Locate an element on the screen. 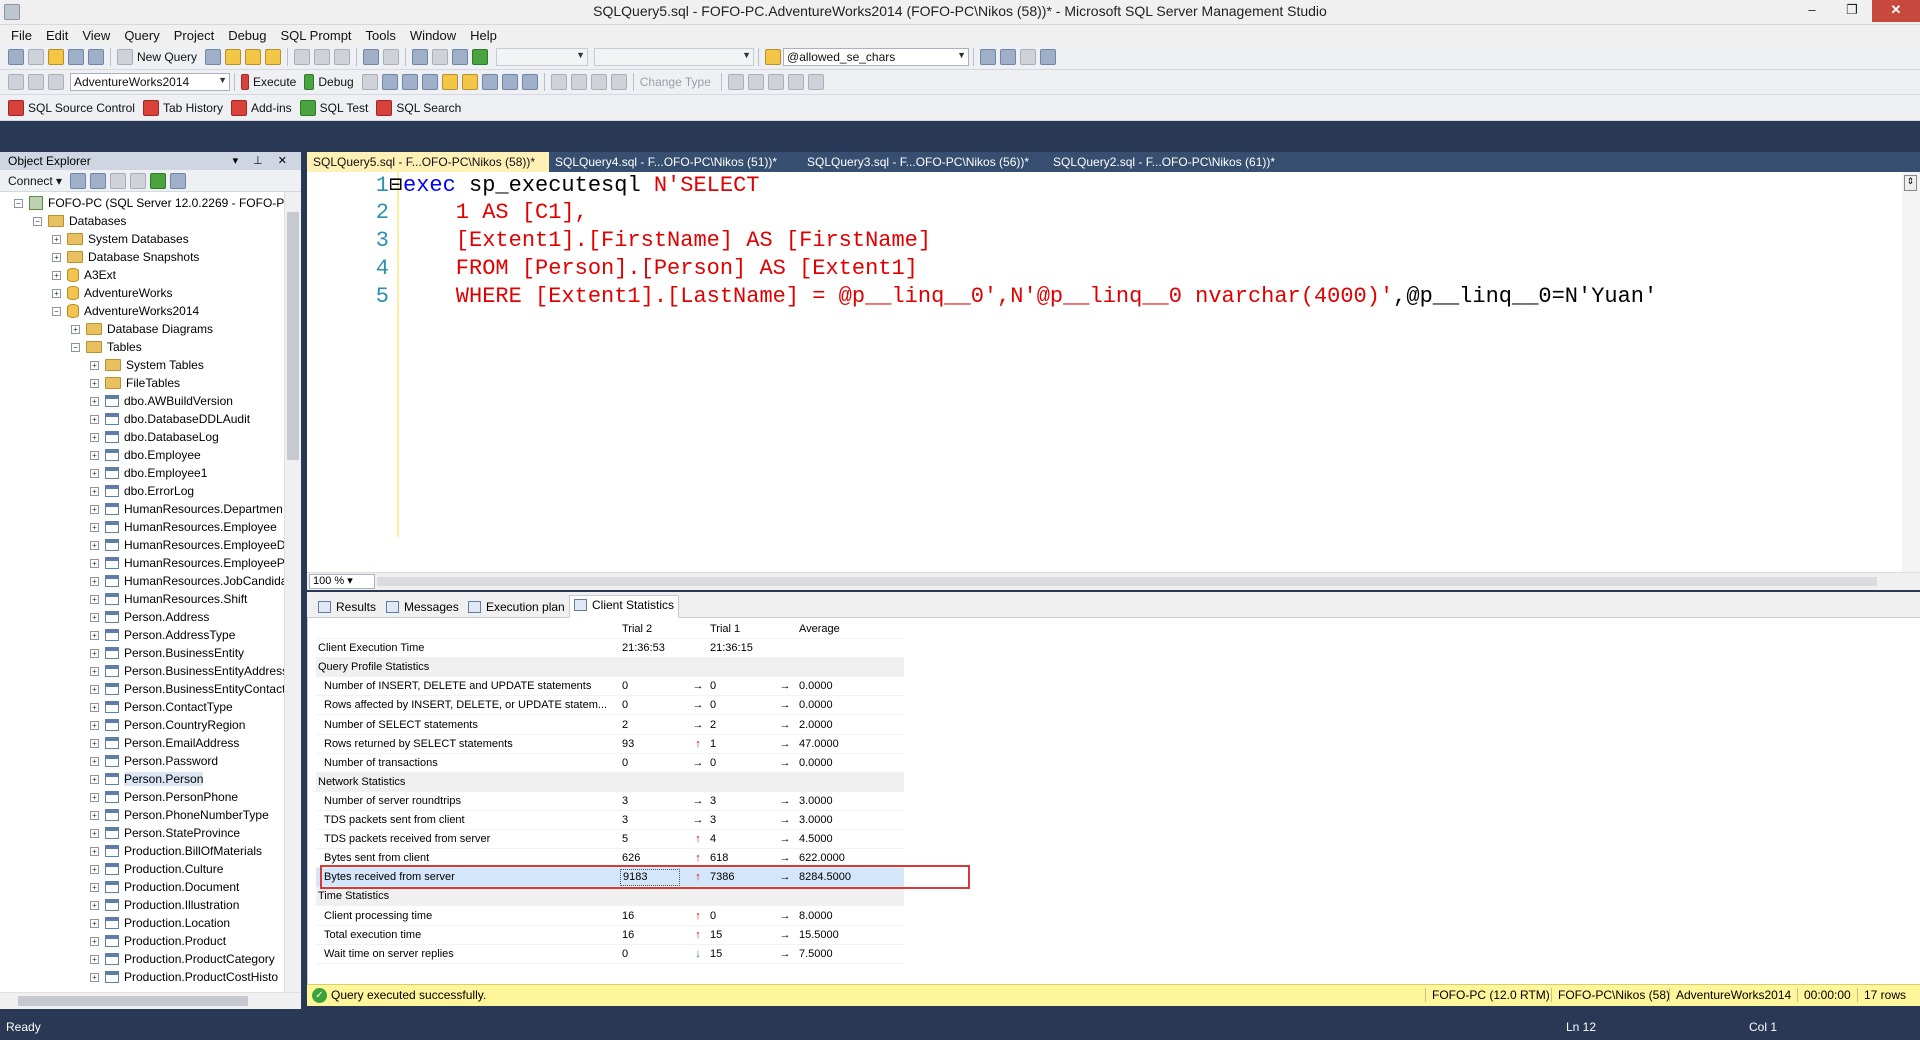 The height and width of the screenshot is (1040, 1920). tree-node: + Database Diagrams is located at coordinates (142, 329).